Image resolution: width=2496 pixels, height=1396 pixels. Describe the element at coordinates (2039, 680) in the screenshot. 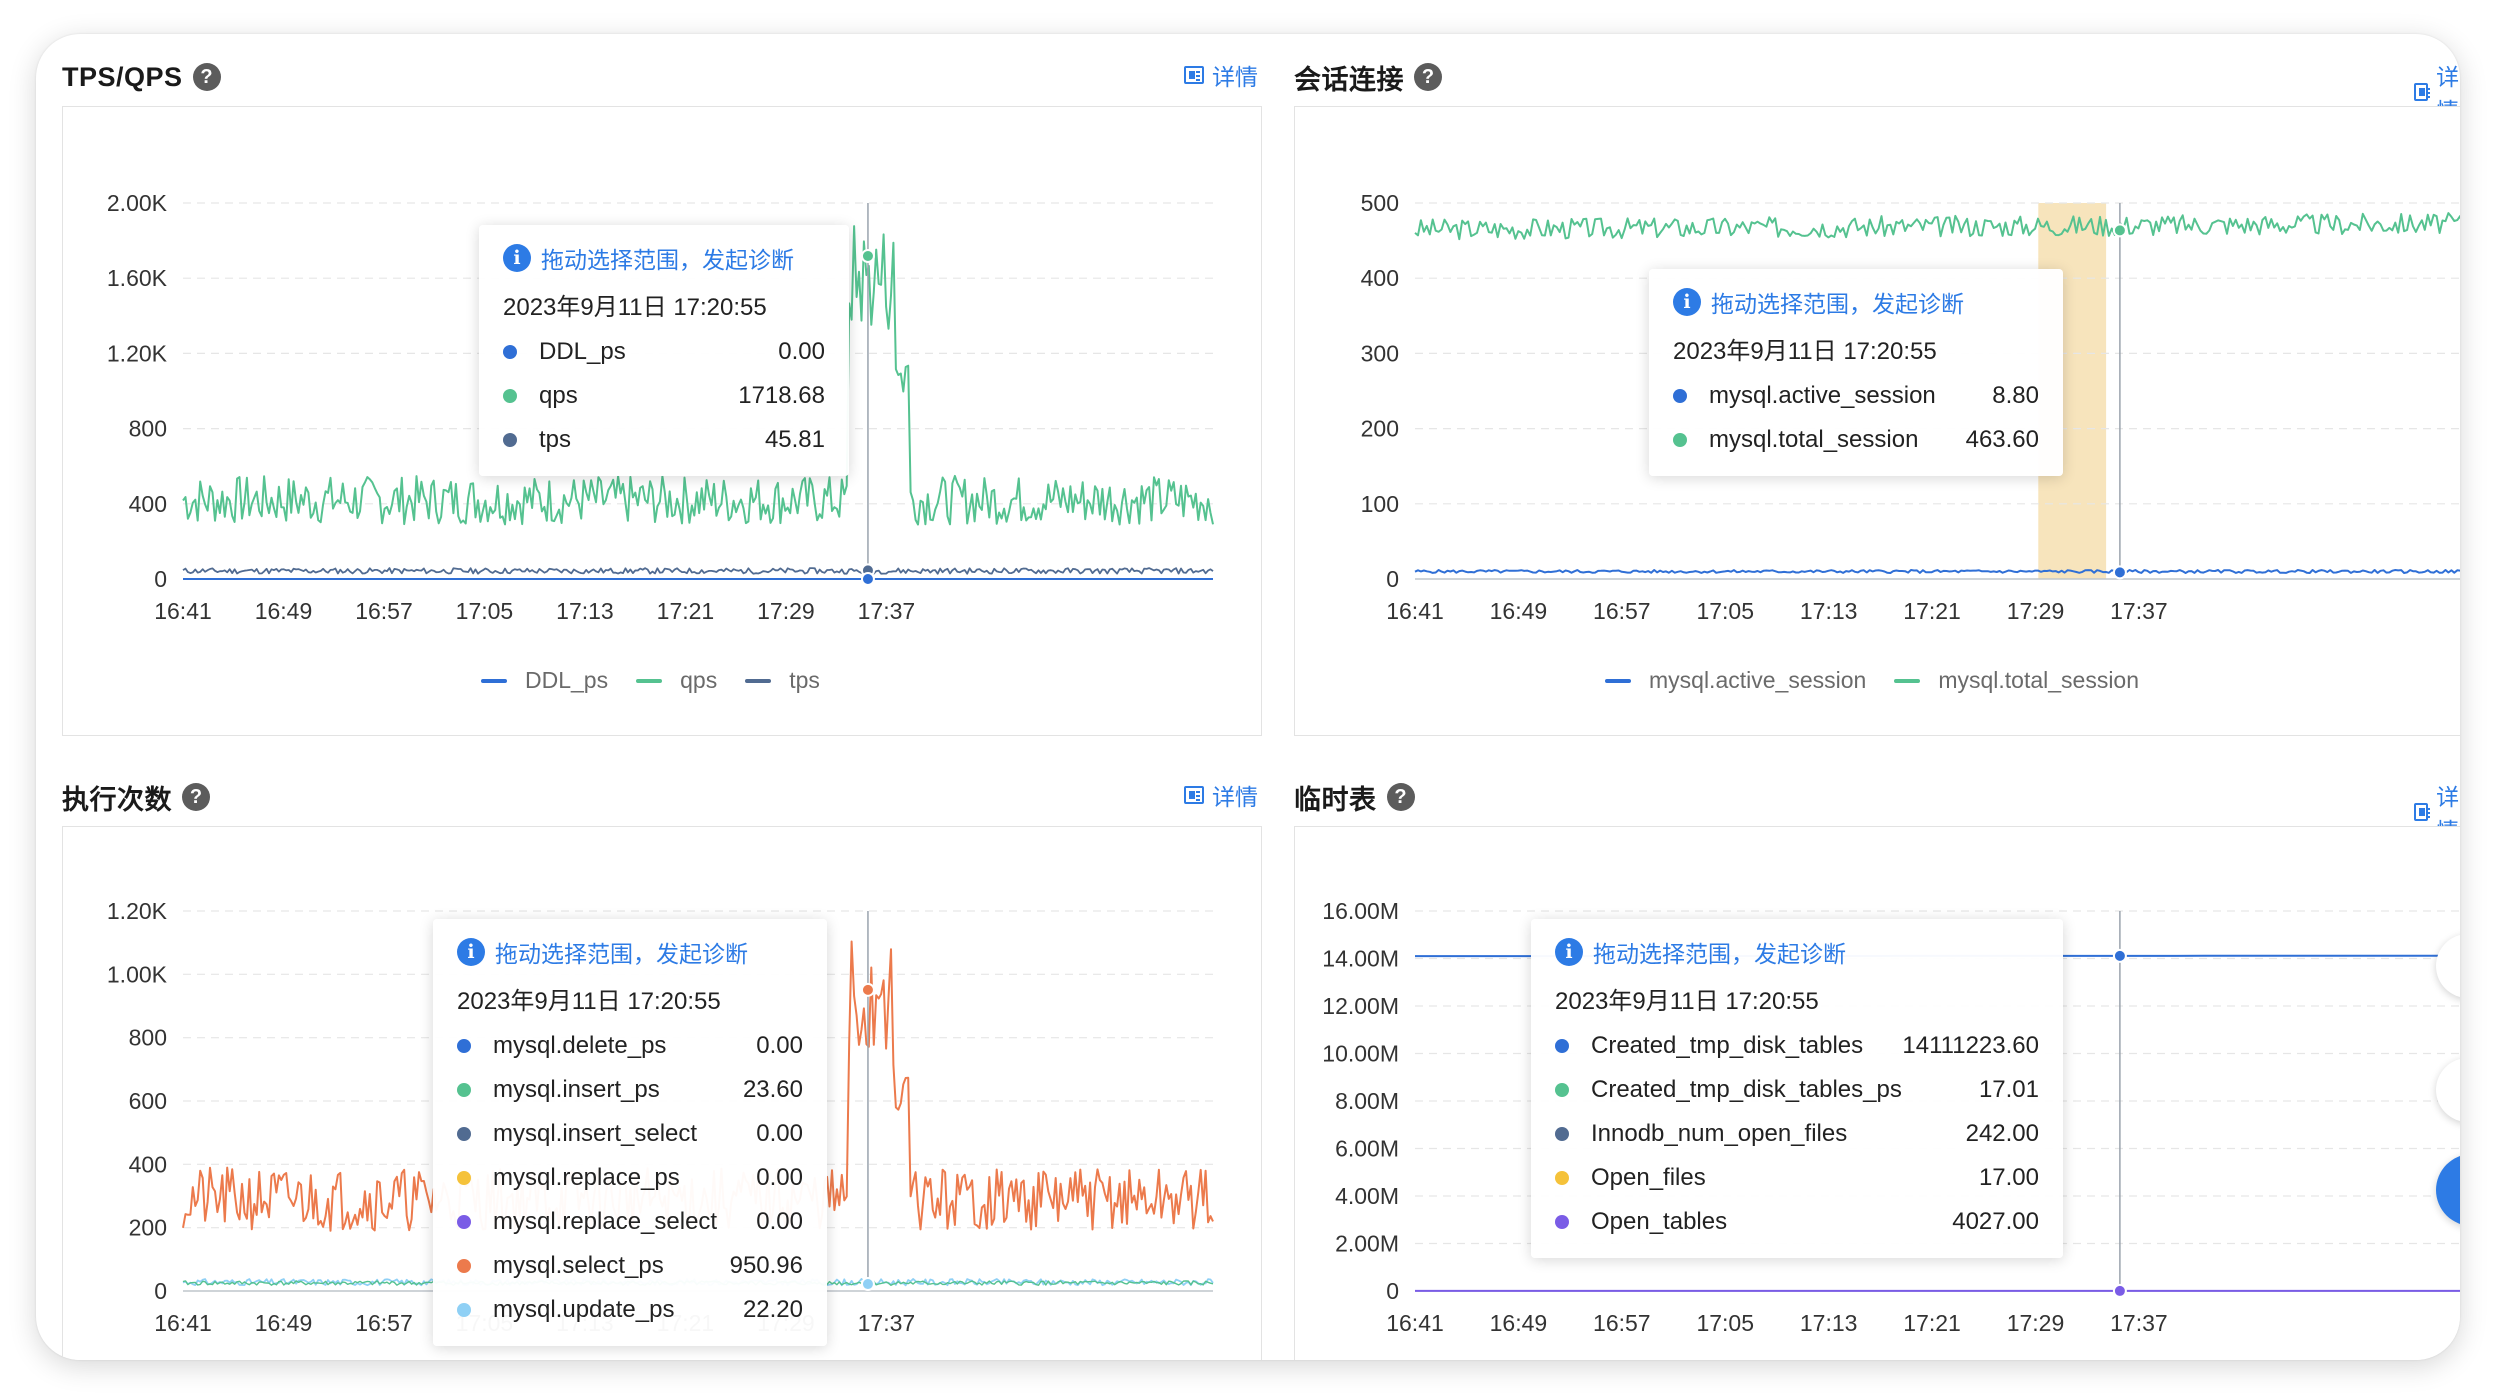

I see `legend-label: mysql.total_session` at that location.